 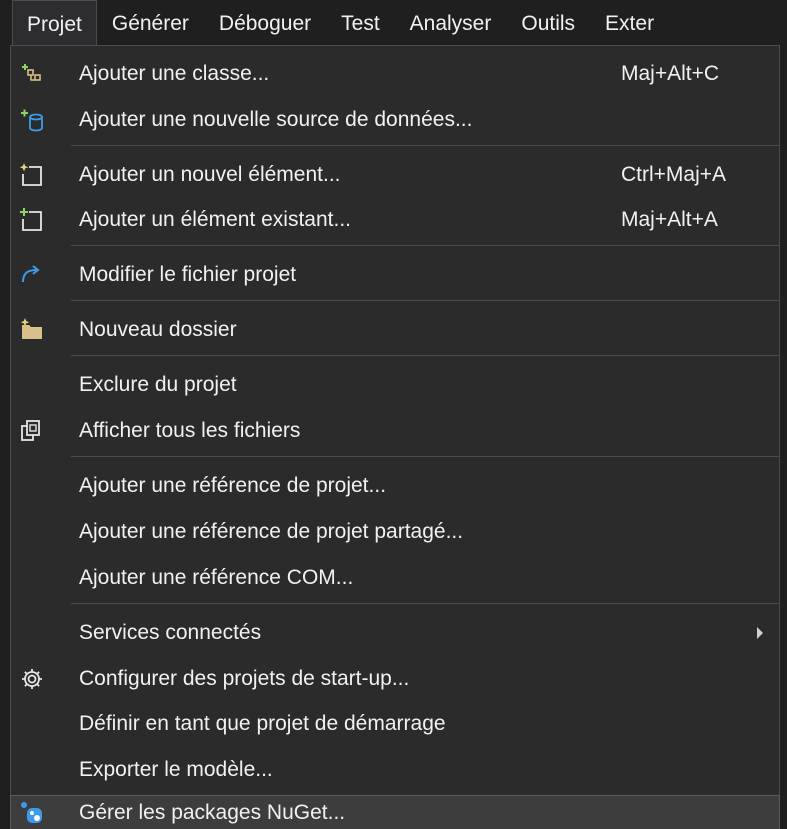 What do you see at coordinates (32, 330) in the screenshot?
I see `new-folder-icon` at bounding box center [32, 330].